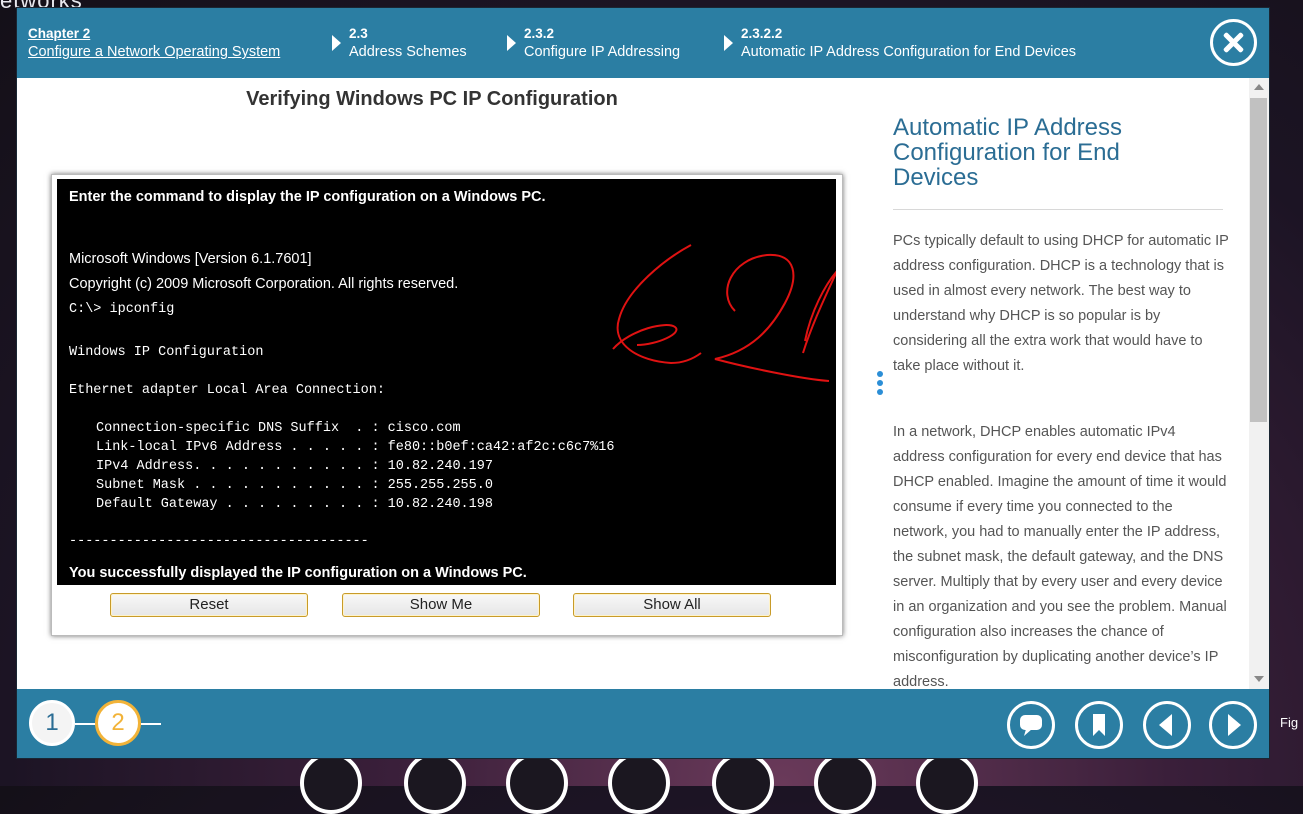  I want to click on subsection-title: Configure IP Addressing, so click(602, 52).